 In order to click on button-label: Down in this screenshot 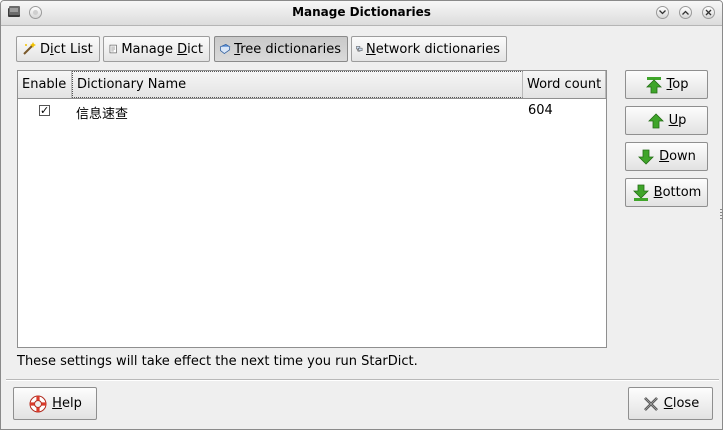, I will do `click(677, 156)`.